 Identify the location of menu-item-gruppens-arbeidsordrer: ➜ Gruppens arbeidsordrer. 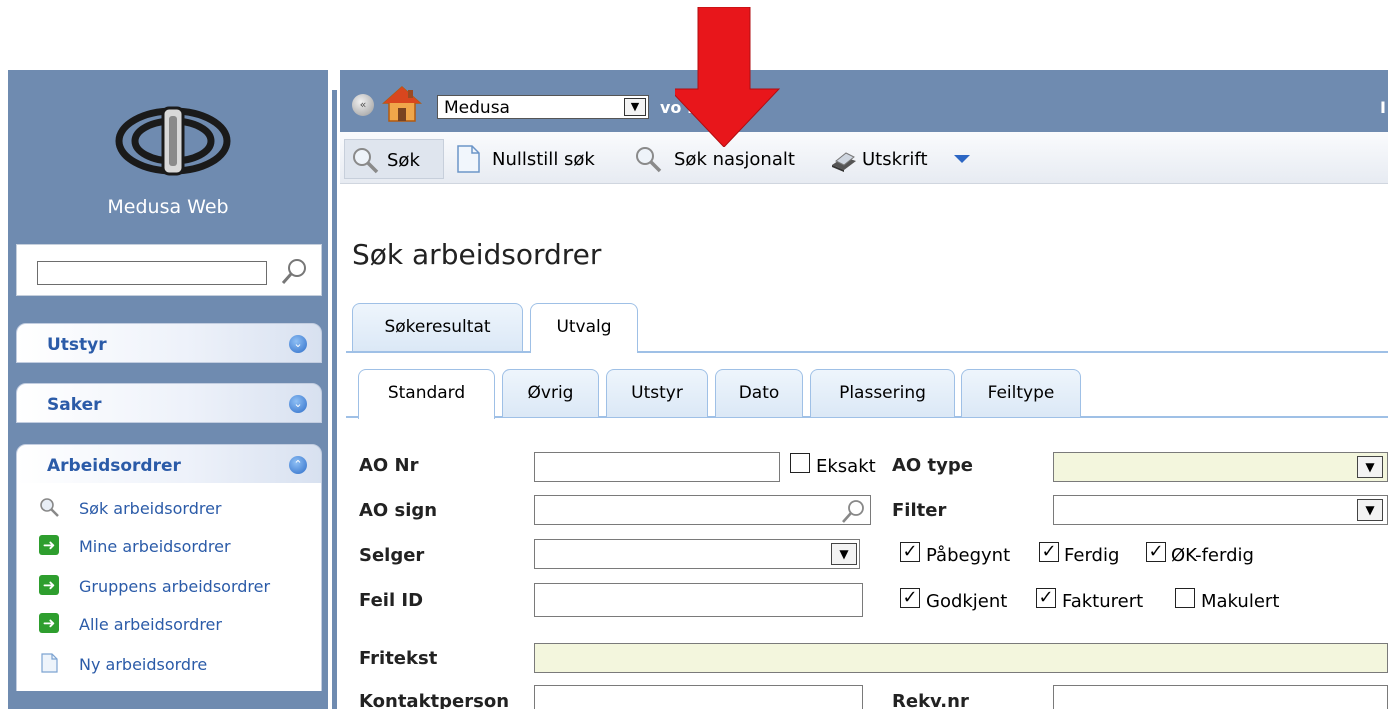
(170, 585).